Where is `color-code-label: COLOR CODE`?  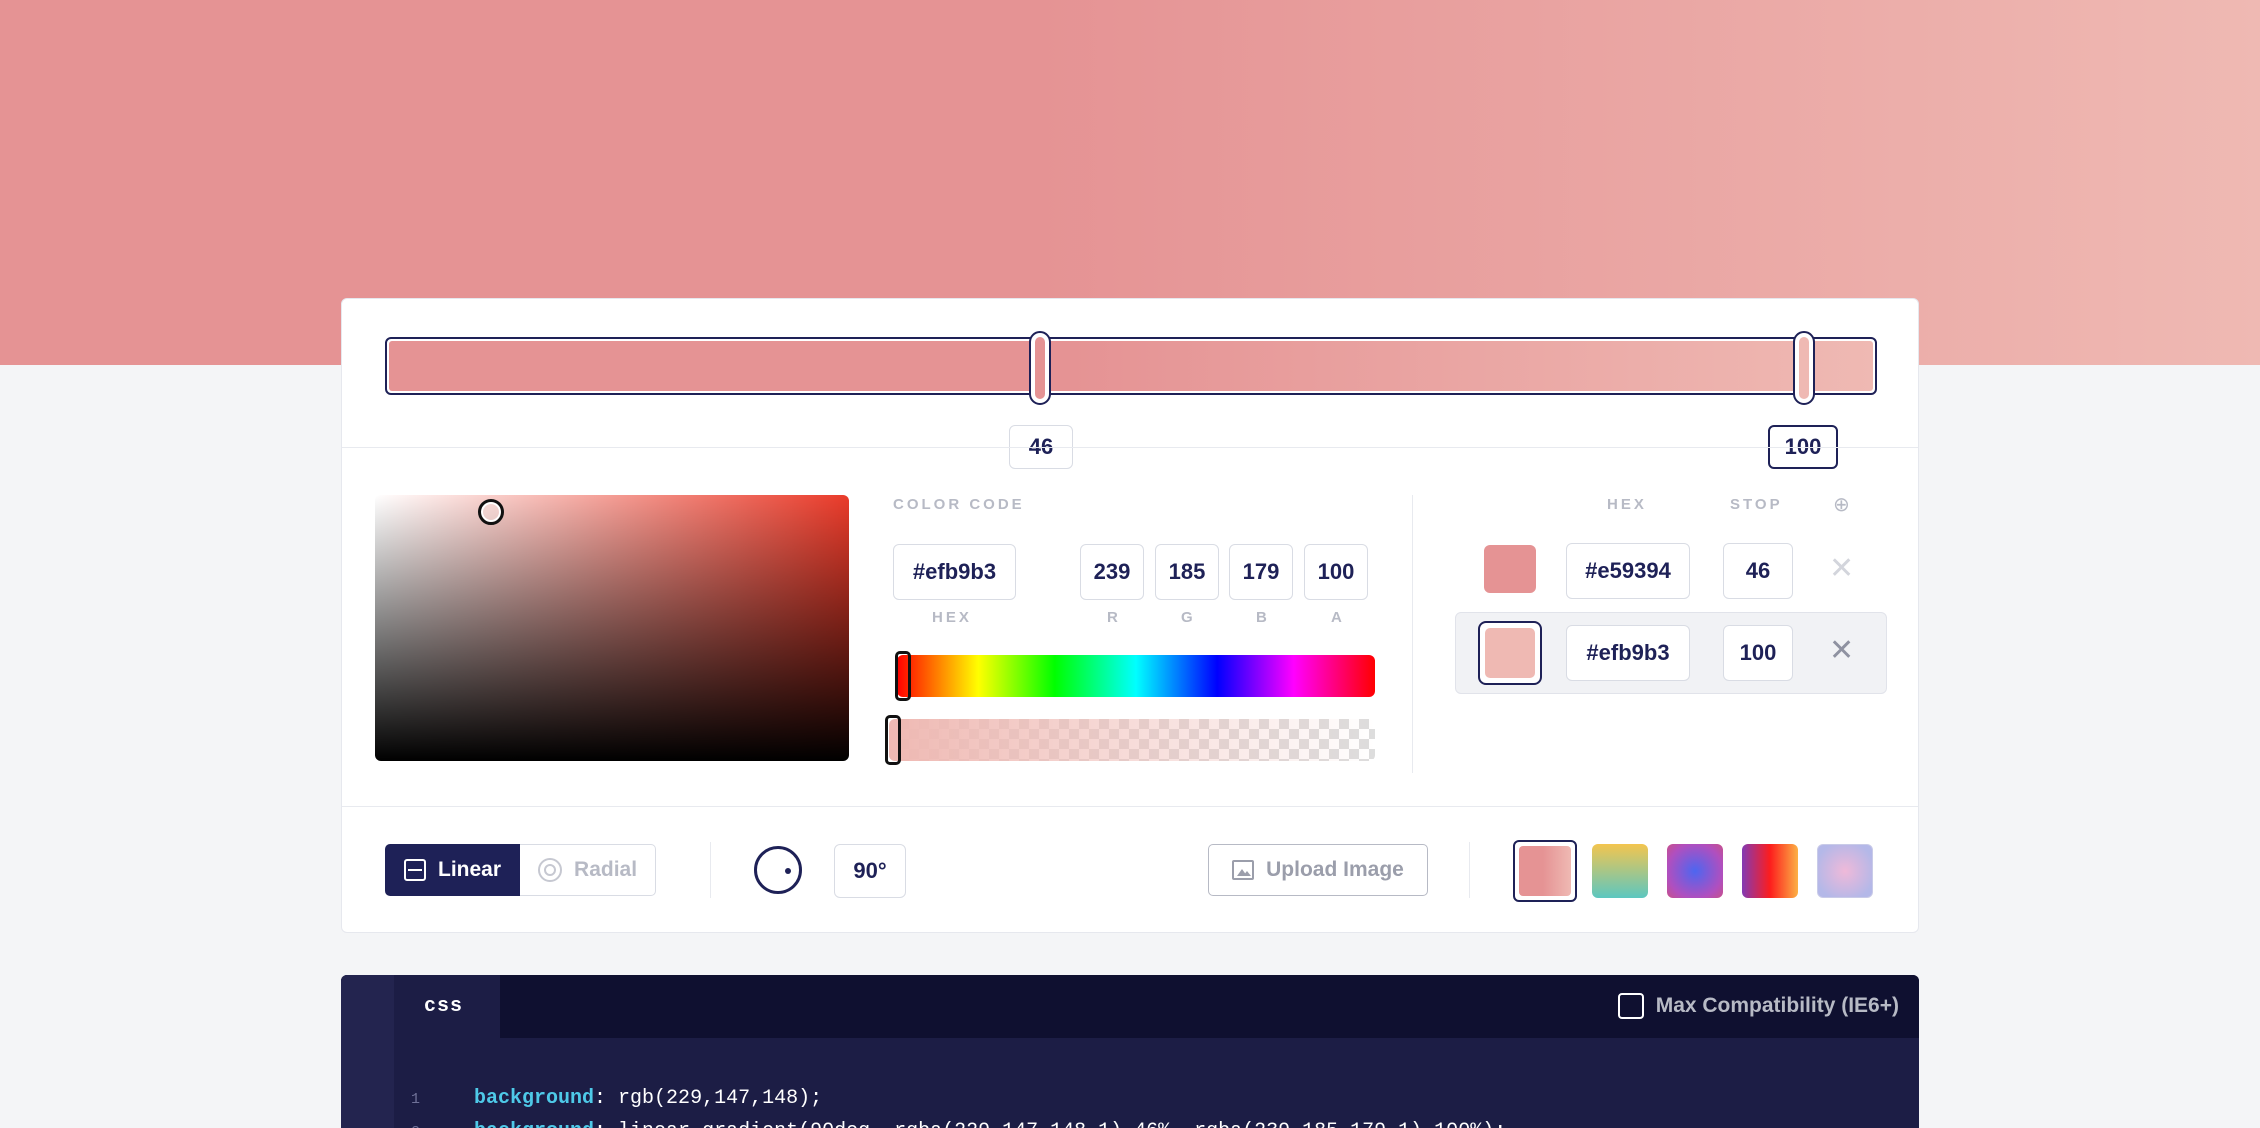 color-code-label: COLOR CODE is located at coordinates (959, 504).